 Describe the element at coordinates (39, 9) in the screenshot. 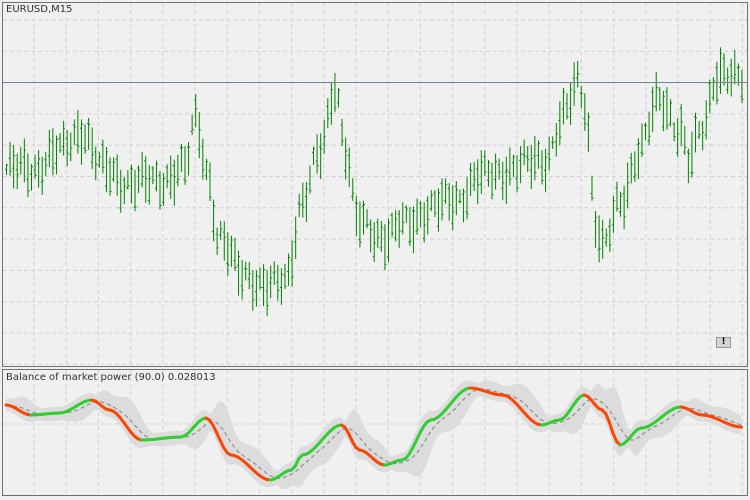

I see `symbol-label: EURUSD,M15` at that location.